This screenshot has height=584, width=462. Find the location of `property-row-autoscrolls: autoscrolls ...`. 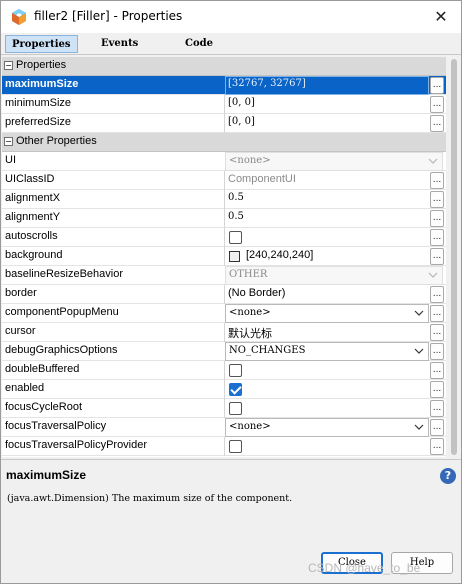

property-row-autoscrolls: autoscrolls ... is located at coordinates (224, 237).